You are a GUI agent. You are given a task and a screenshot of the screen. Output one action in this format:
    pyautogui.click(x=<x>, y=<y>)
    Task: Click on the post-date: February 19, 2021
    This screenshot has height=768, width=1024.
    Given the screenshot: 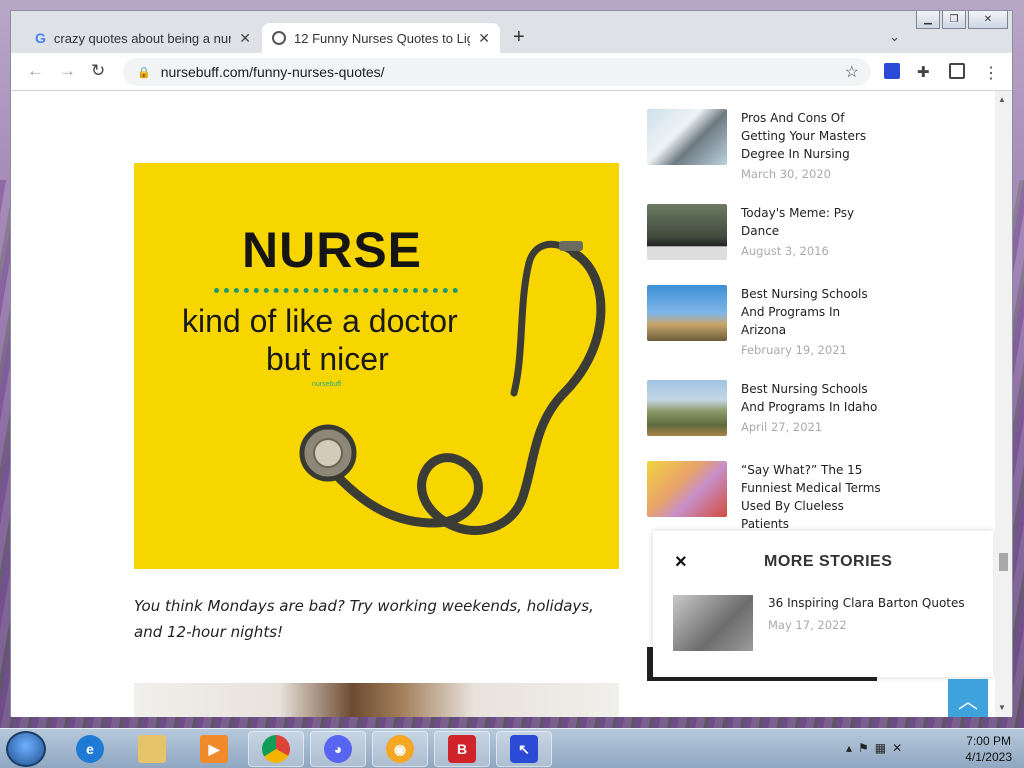 What is the action you would take?
    pyautogui.click(x=794, y=350)
    